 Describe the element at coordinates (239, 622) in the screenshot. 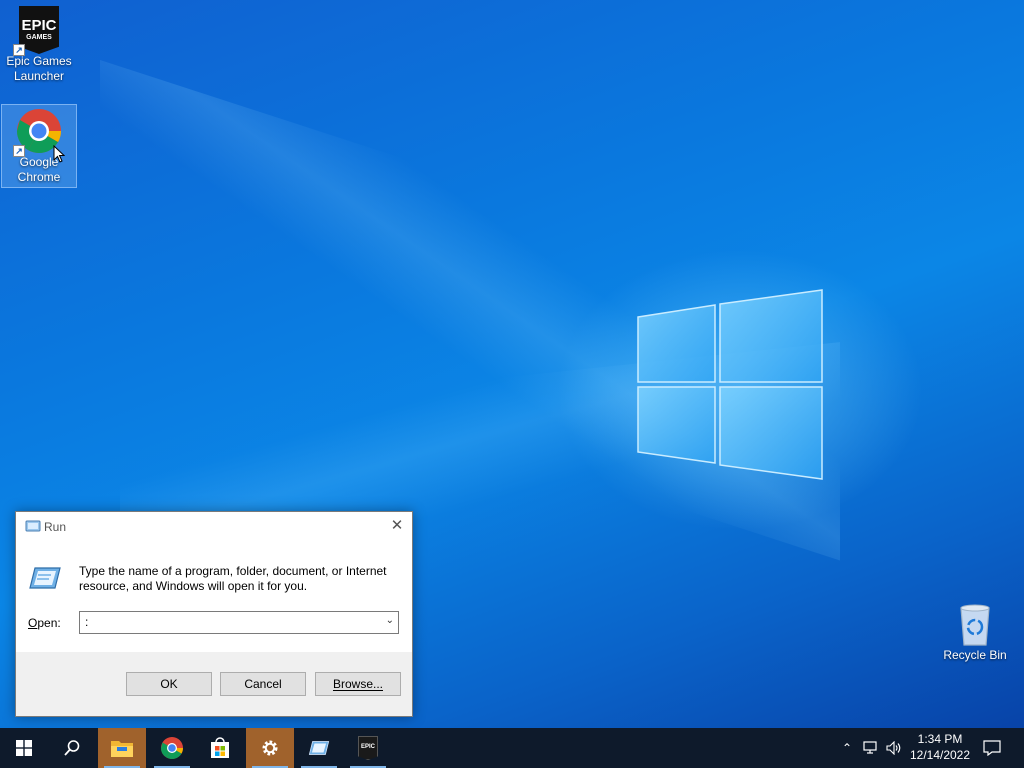

I see `open-combobox: : ⌄` at that location.